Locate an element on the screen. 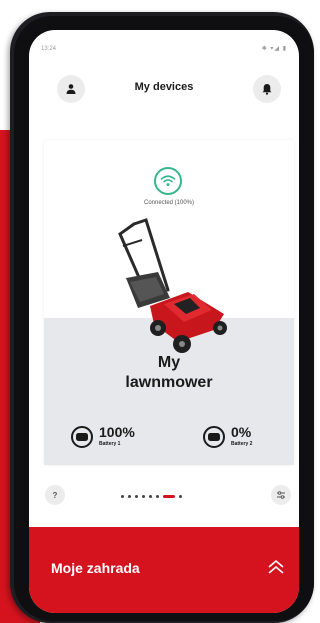 Image resolution: width=320 pixels, height=623 pixels. help-icon: ? is located at coordinates (55, 495).